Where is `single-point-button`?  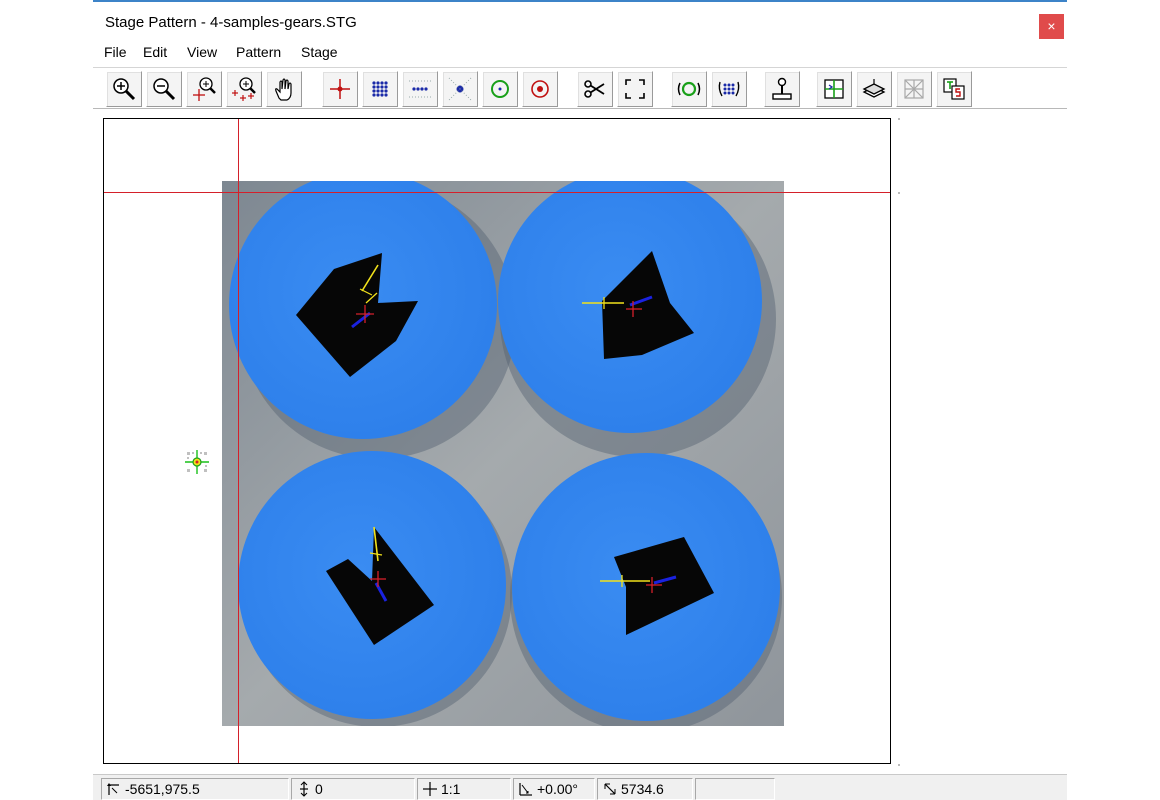
single-point-button is located at coordinates (340, 89).